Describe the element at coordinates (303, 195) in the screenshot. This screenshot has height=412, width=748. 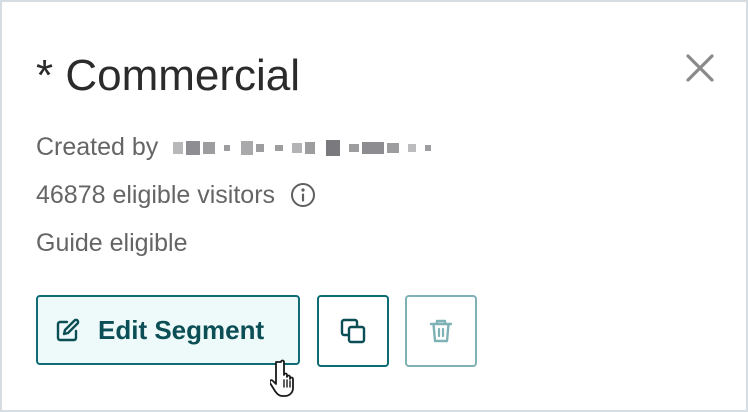
I see `info-icon` at that location.